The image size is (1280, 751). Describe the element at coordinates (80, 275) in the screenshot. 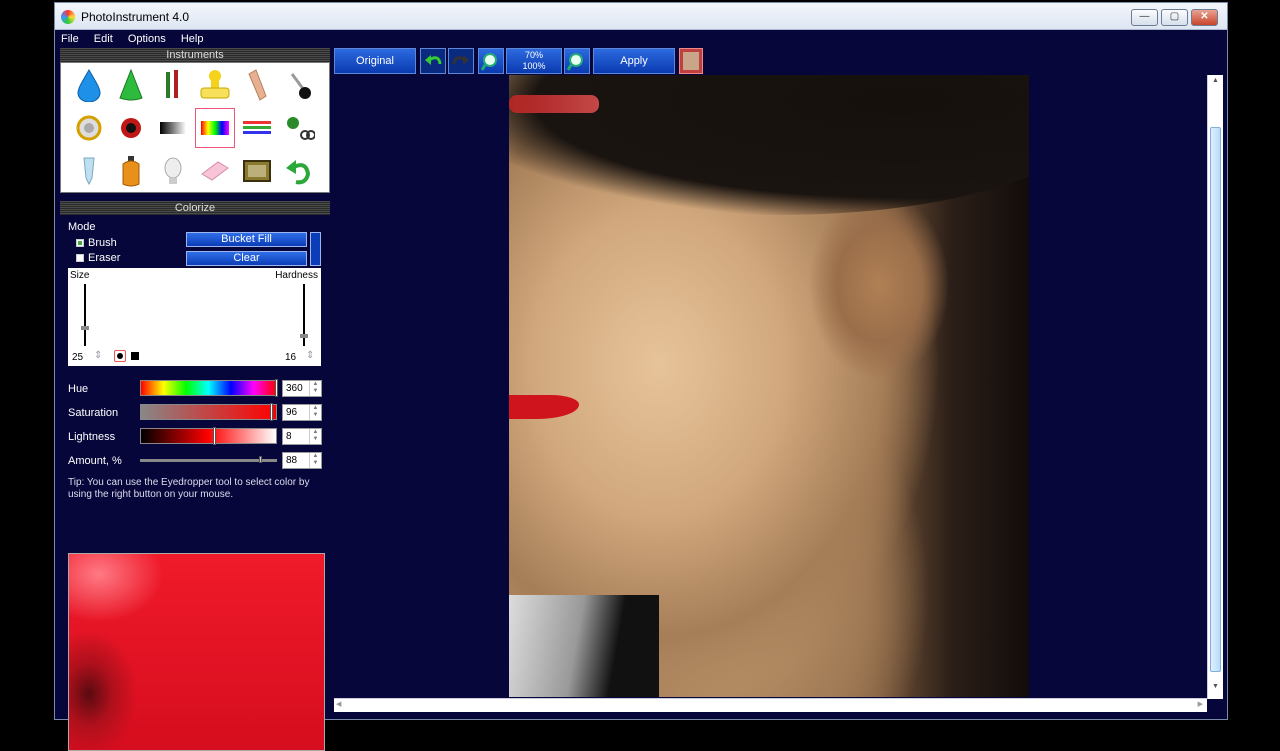

I see `size-label: Size` at that location.